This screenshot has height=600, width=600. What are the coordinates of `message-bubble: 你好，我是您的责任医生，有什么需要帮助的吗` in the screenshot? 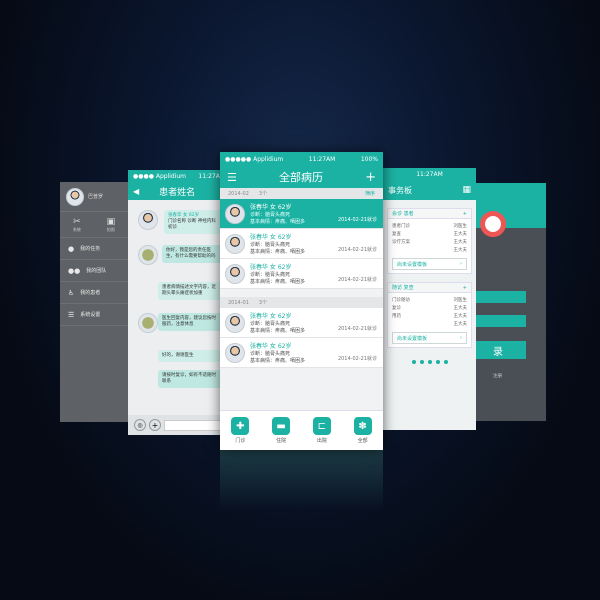 It's located at (192, 254).